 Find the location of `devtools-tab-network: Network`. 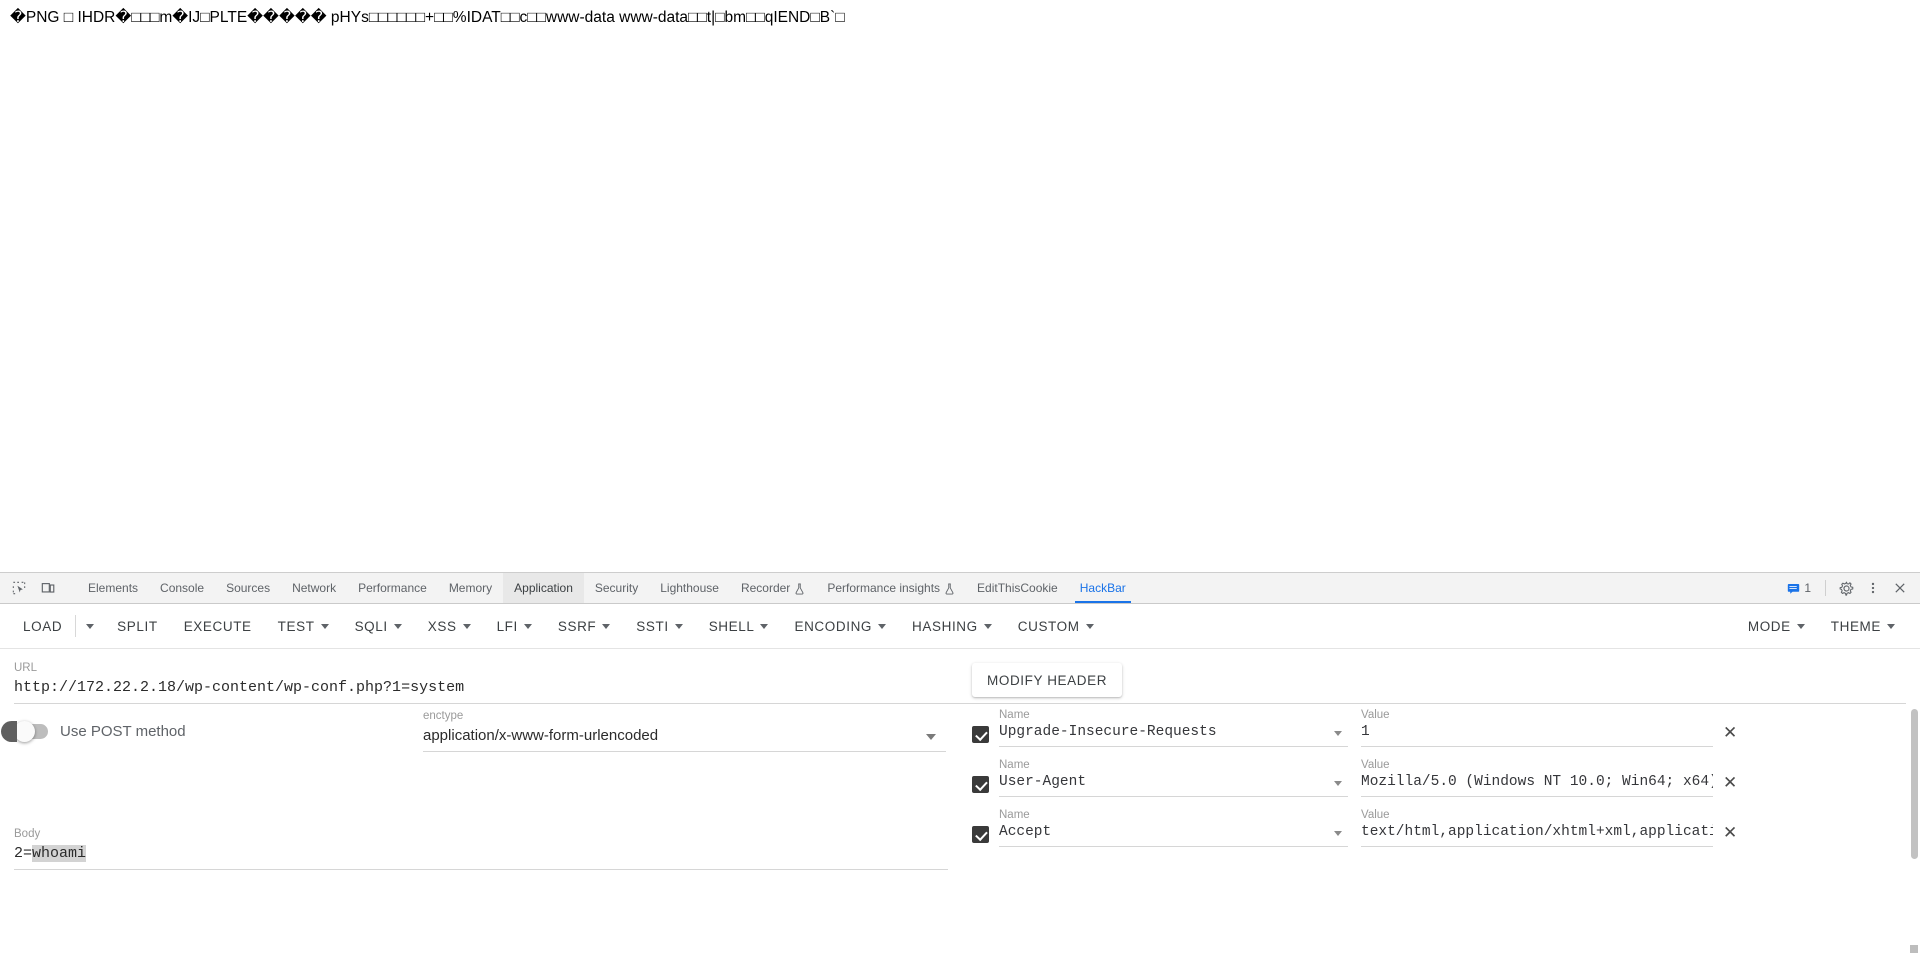

devtools-tab-network: Network is located at coordinates (314, 588).